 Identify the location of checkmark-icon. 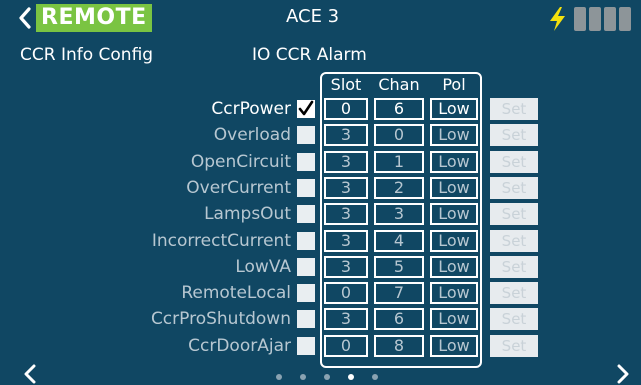
(306, 108).